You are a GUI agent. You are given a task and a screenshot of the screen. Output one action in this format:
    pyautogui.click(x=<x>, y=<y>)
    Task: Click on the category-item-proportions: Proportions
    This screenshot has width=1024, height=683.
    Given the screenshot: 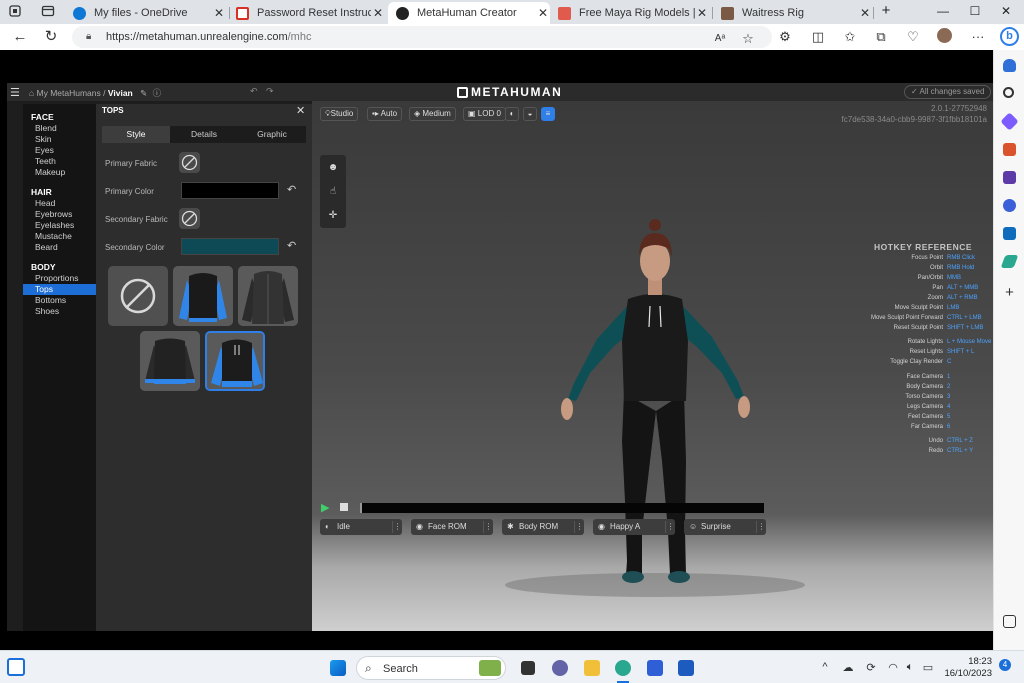 What is the action you would take?
    pyautogui.click(x=59, y=278)
    